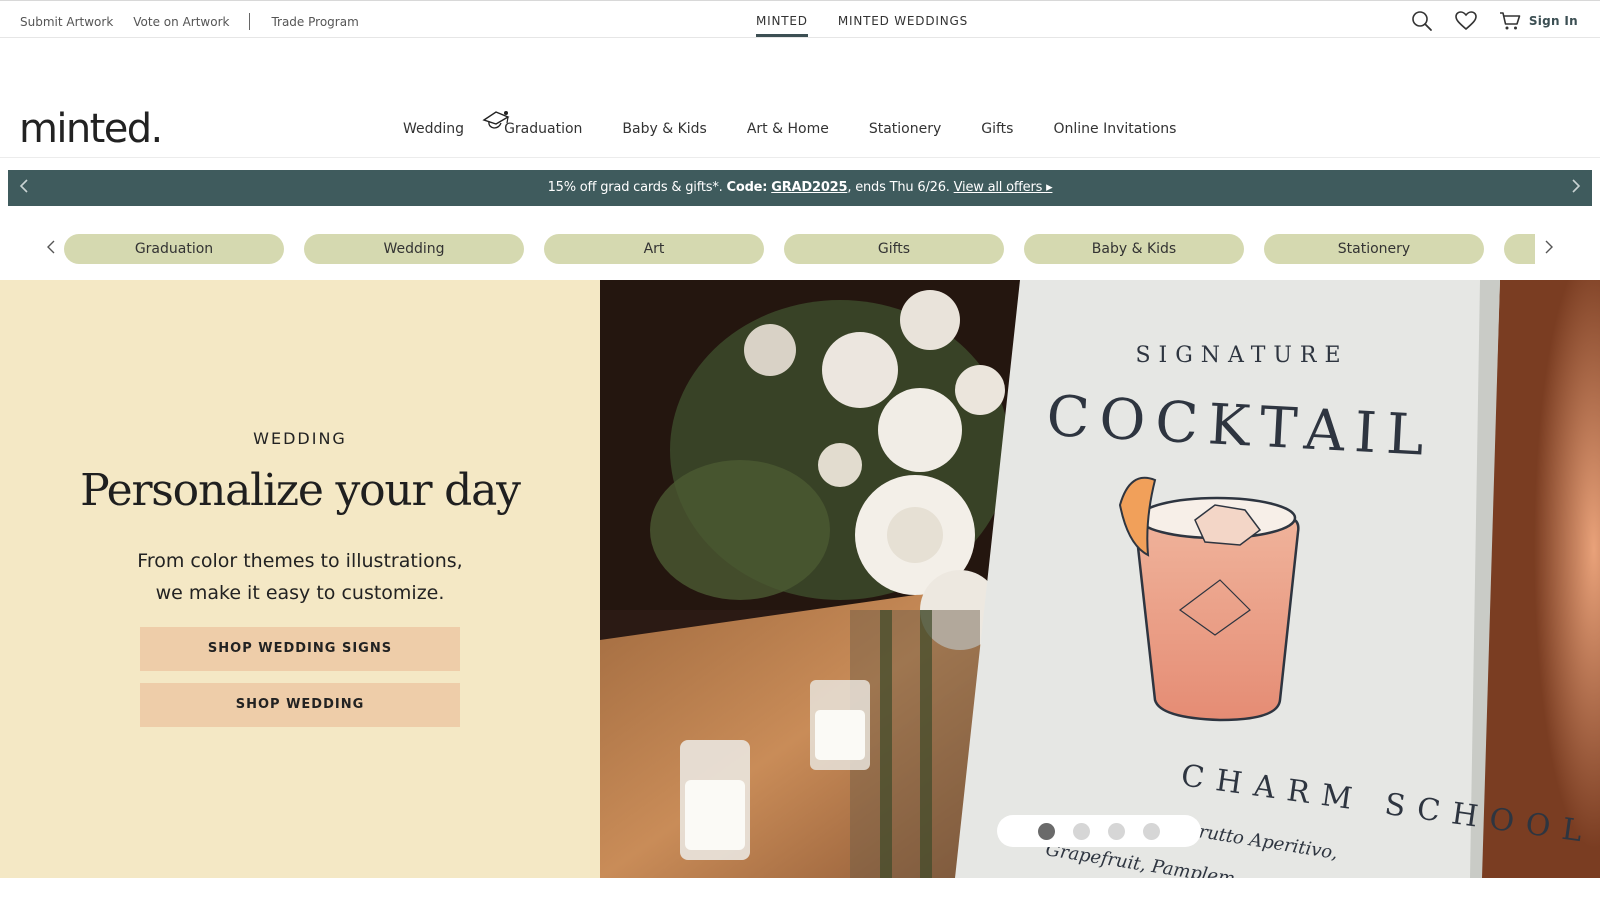 This screenshot has height=900, width=1600. Describe the element at coordinates (433, 129) in the screenshot. I see `nav-wedding: Wedding` at that location.